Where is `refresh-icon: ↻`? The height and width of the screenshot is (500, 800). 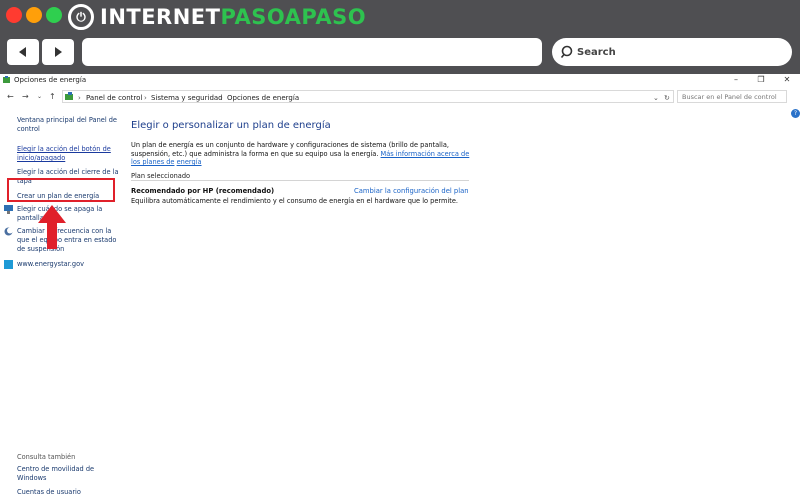 refresh-icon: ↻ is located at coordinates (667, 98).